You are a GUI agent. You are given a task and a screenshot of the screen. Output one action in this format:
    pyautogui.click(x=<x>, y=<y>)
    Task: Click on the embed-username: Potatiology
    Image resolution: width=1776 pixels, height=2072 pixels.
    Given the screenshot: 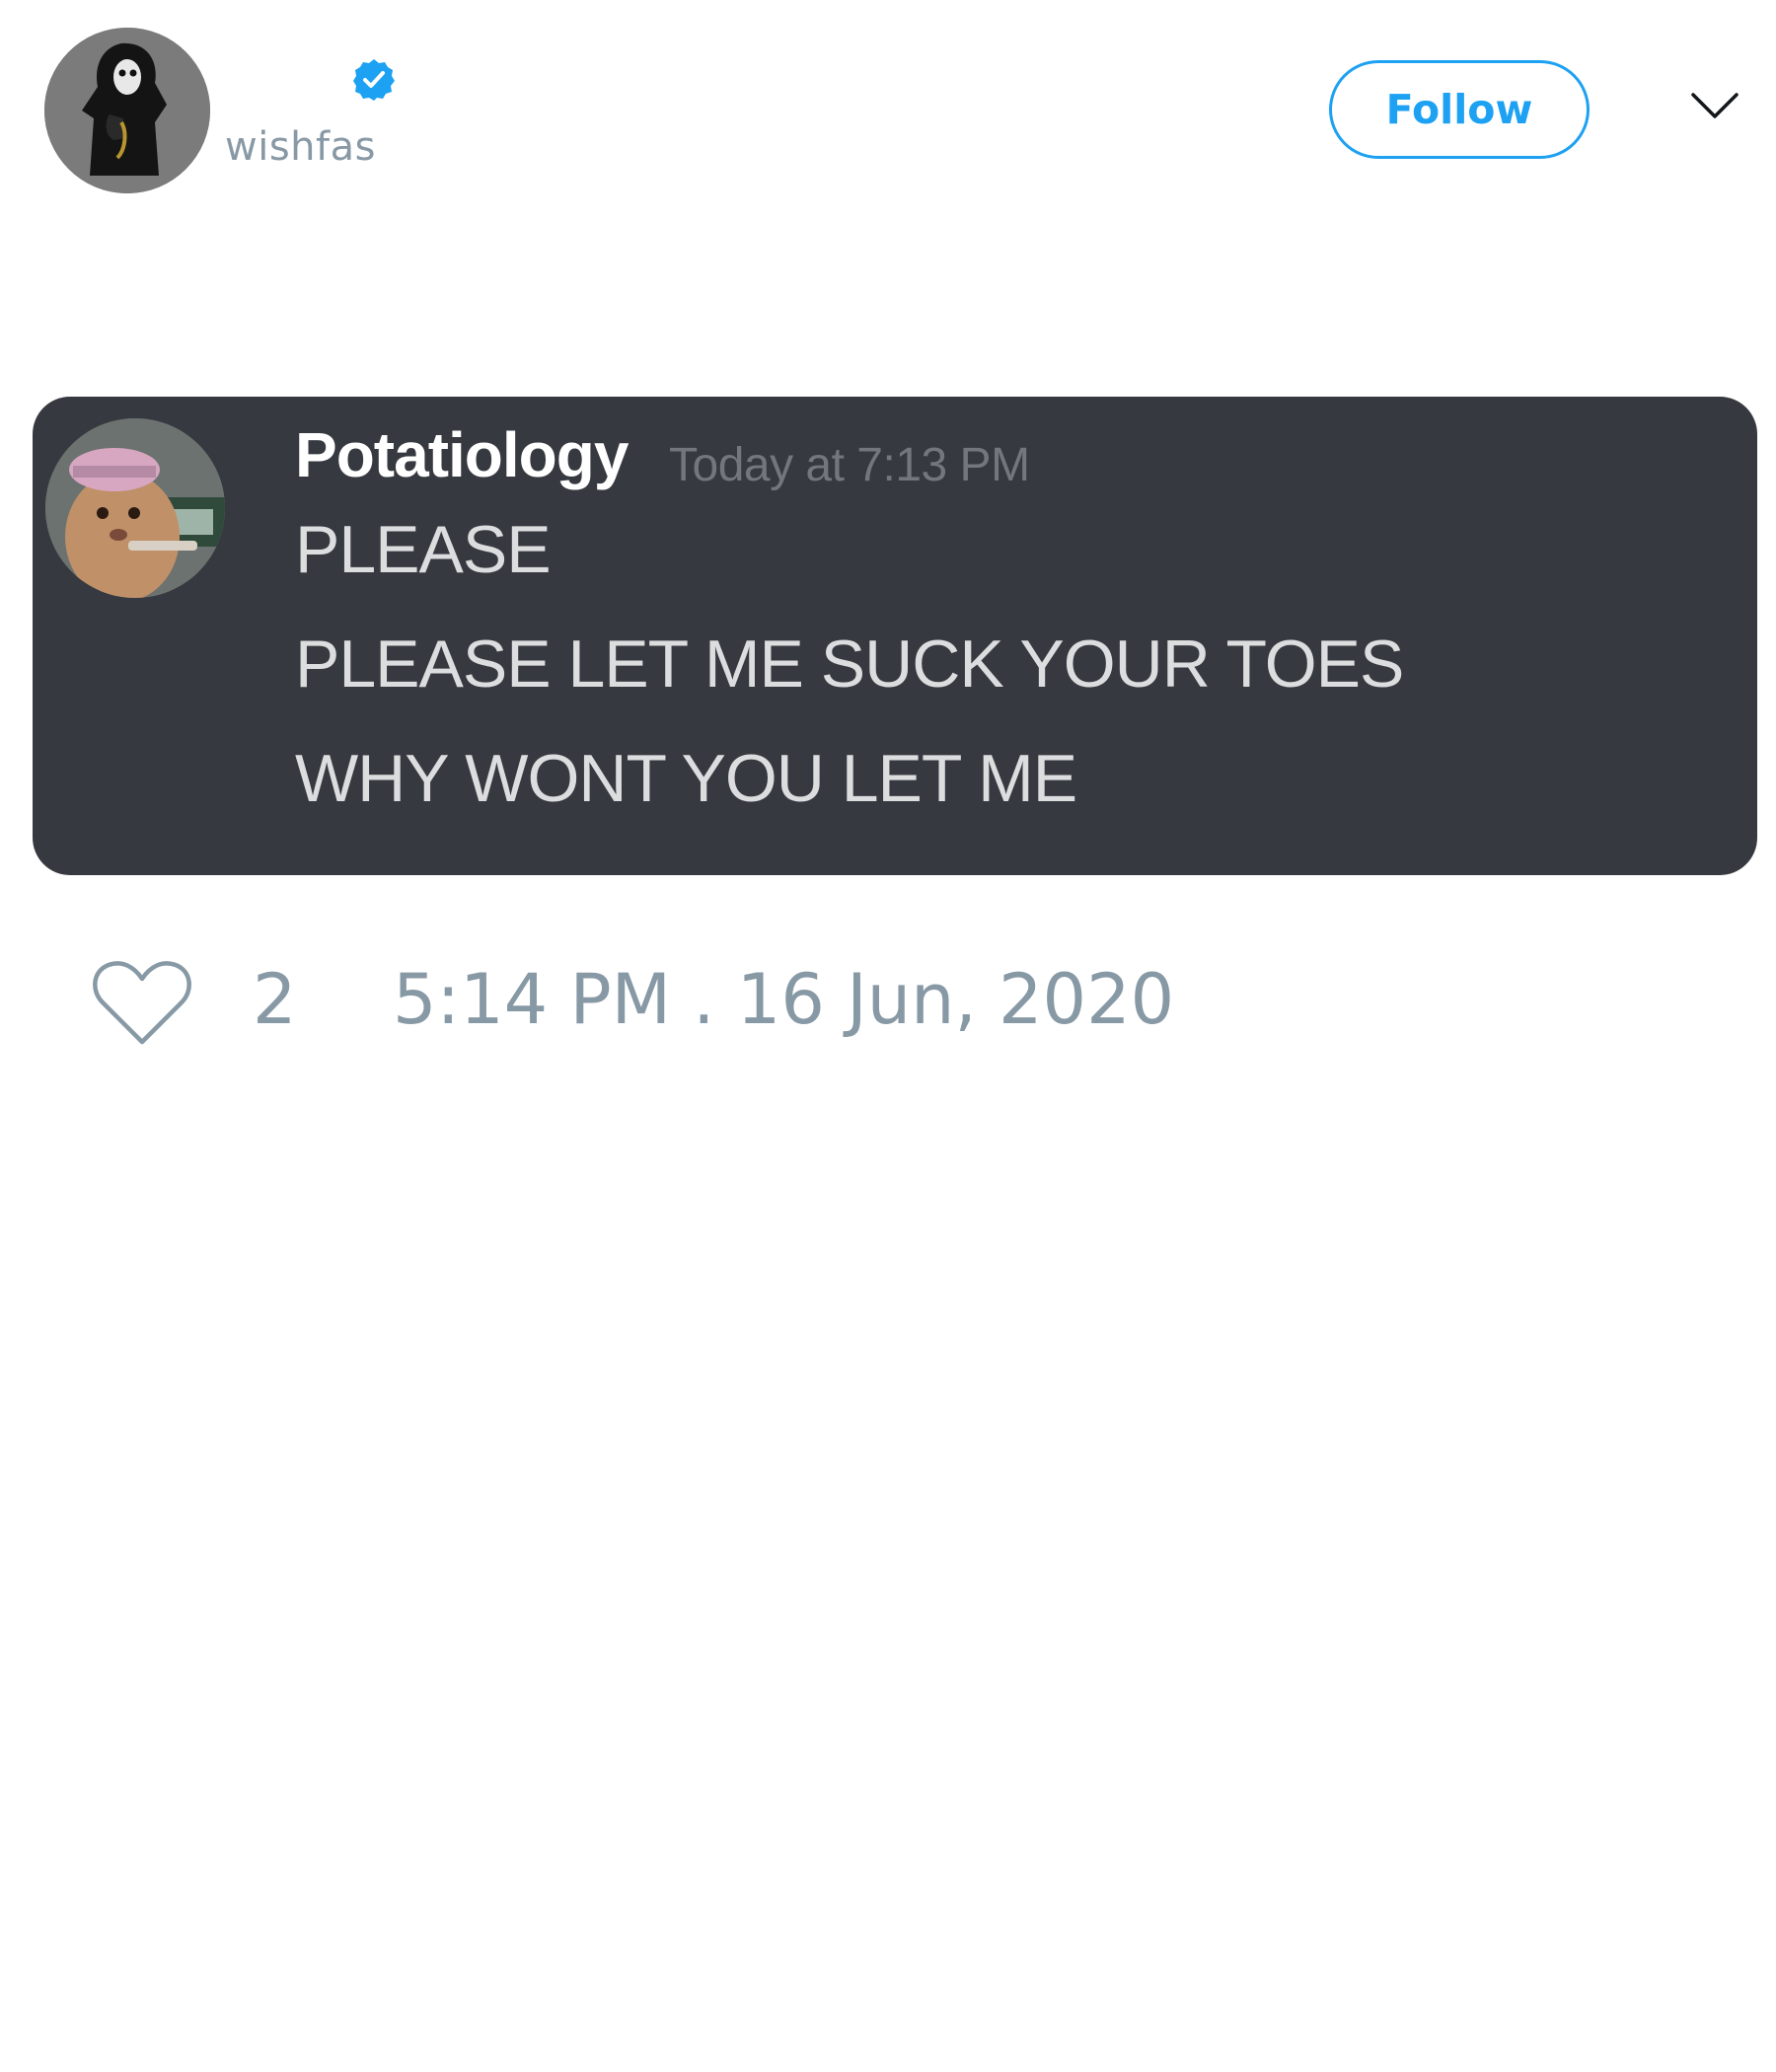 What is the action you would take?
    pyautogui.click(x=462, y=455)
    